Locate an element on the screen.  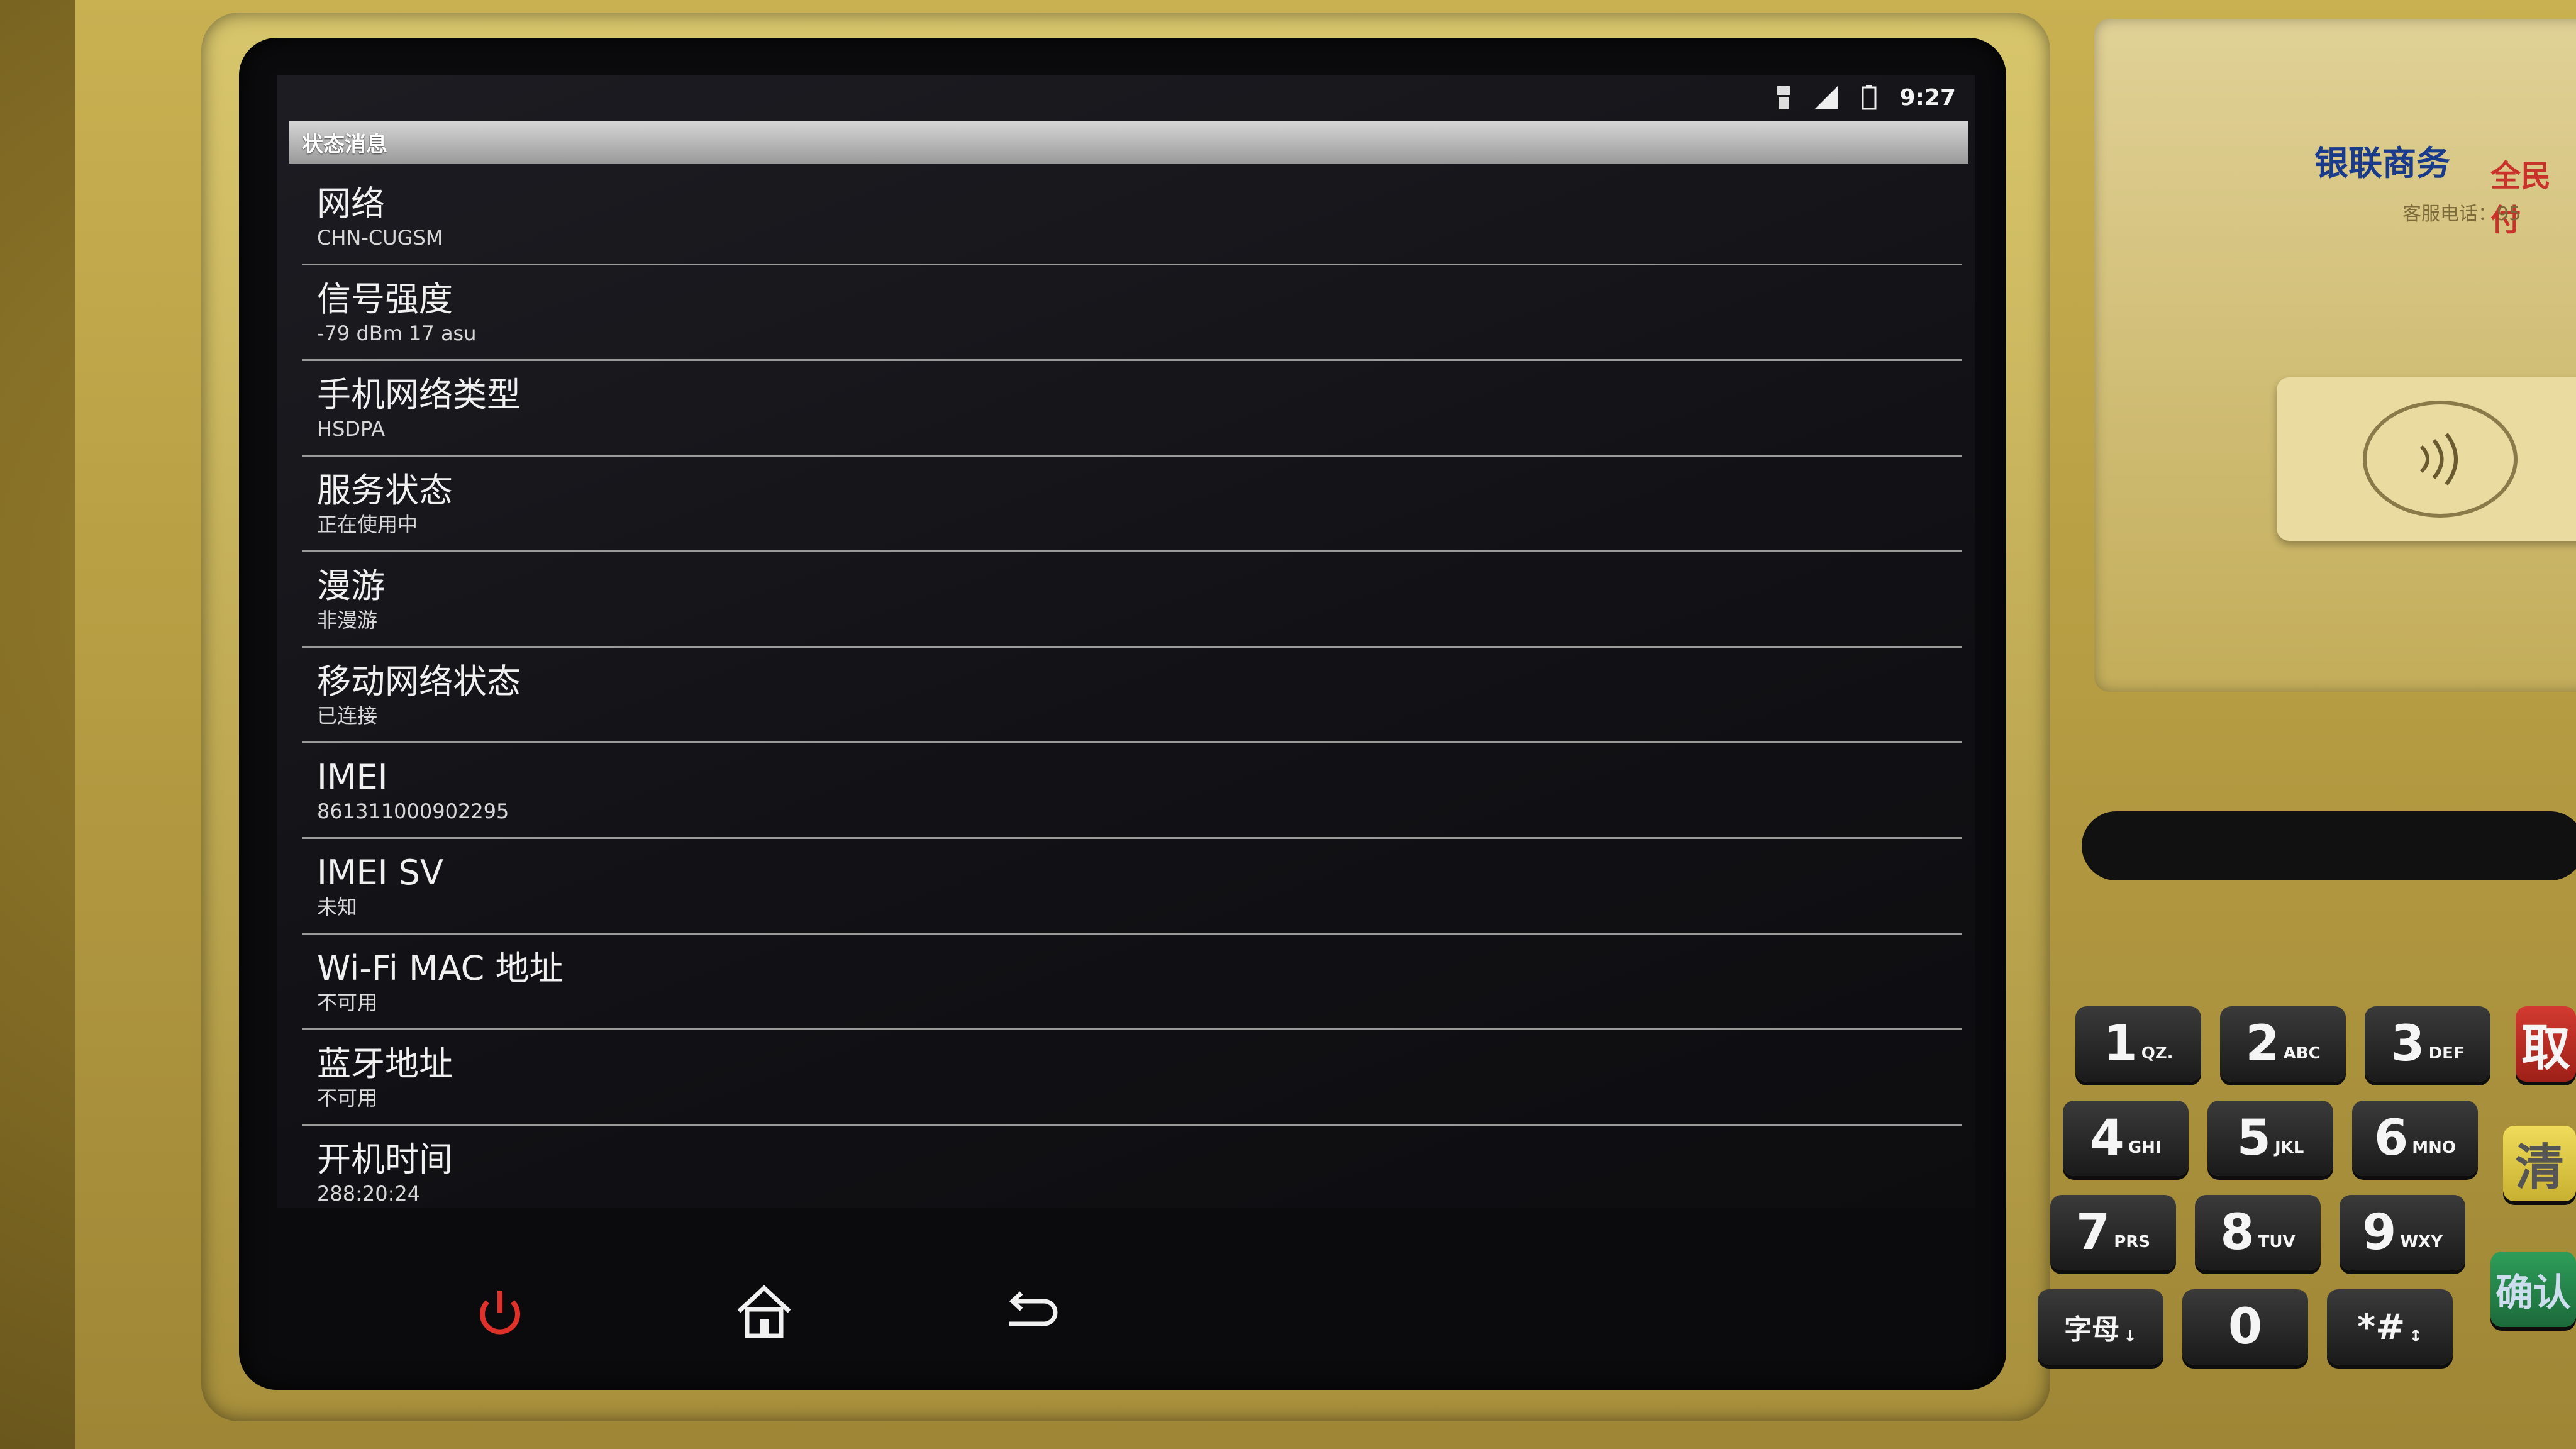
item-title: 移动网络状态 is located at coordinates (419, 681).